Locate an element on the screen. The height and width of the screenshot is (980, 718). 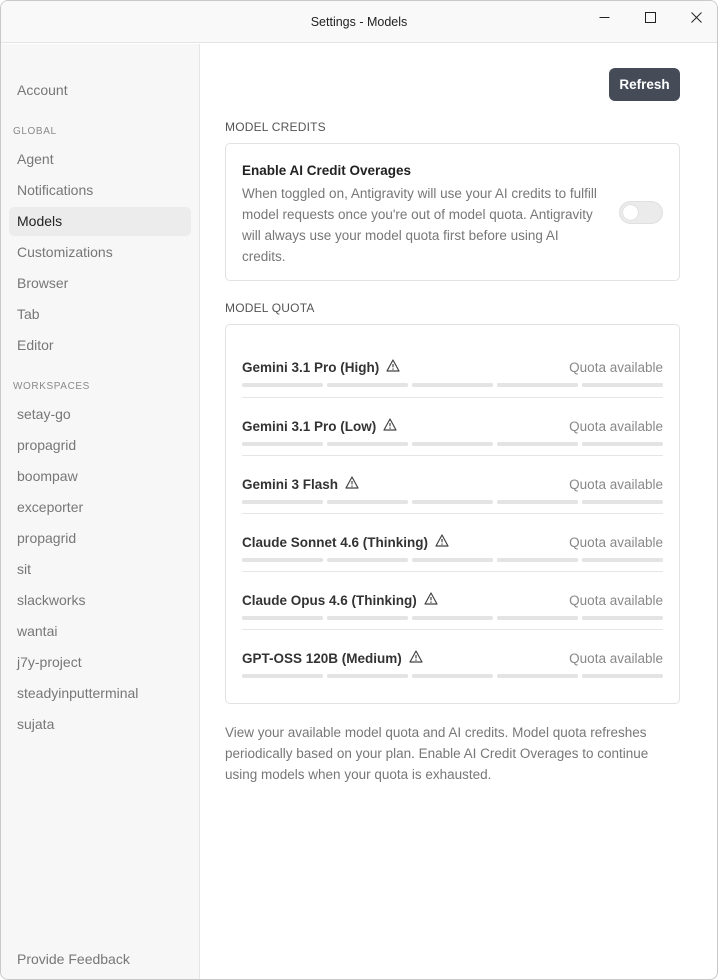
model-name-label: Claude Opus 4.6 (Thinking) is located at coordinates (329, 600).